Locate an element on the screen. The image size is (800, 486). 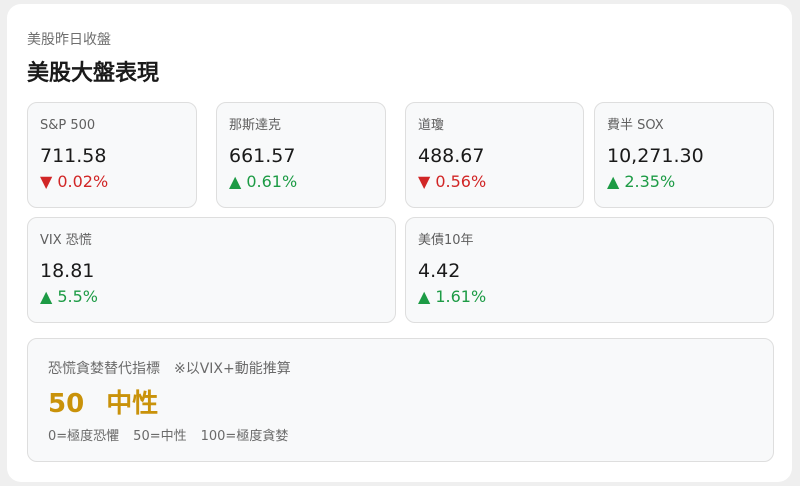
legend-item-neutral: 50=中性 is located at coordinates (160, 436).